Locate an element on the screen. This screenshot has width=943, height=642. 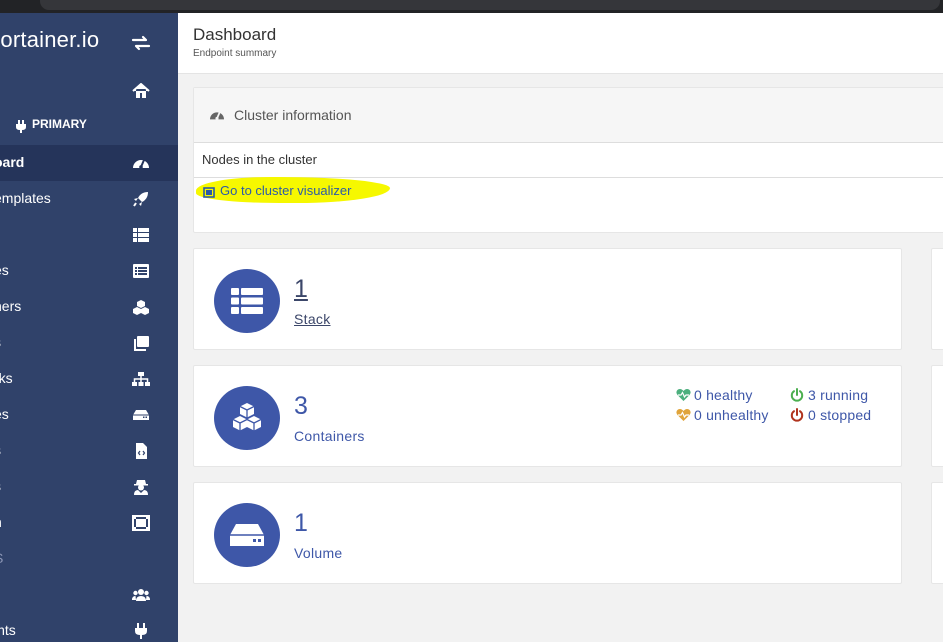
sidebar-item-secrets: s is located at coordinates (89, 487).